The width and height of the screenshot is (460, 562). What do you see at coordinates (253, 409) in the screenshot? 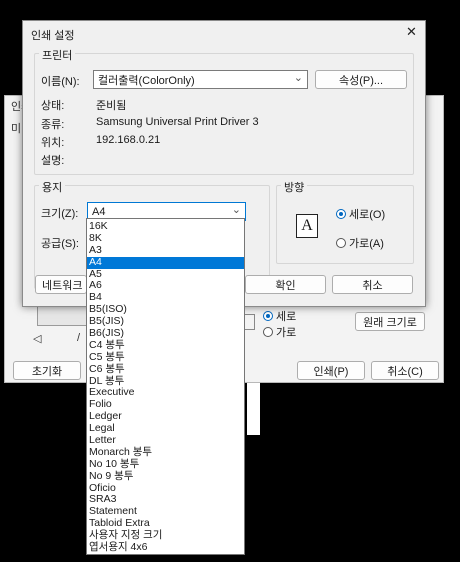
I see `background-fragment` at bounding box center [253, 409].